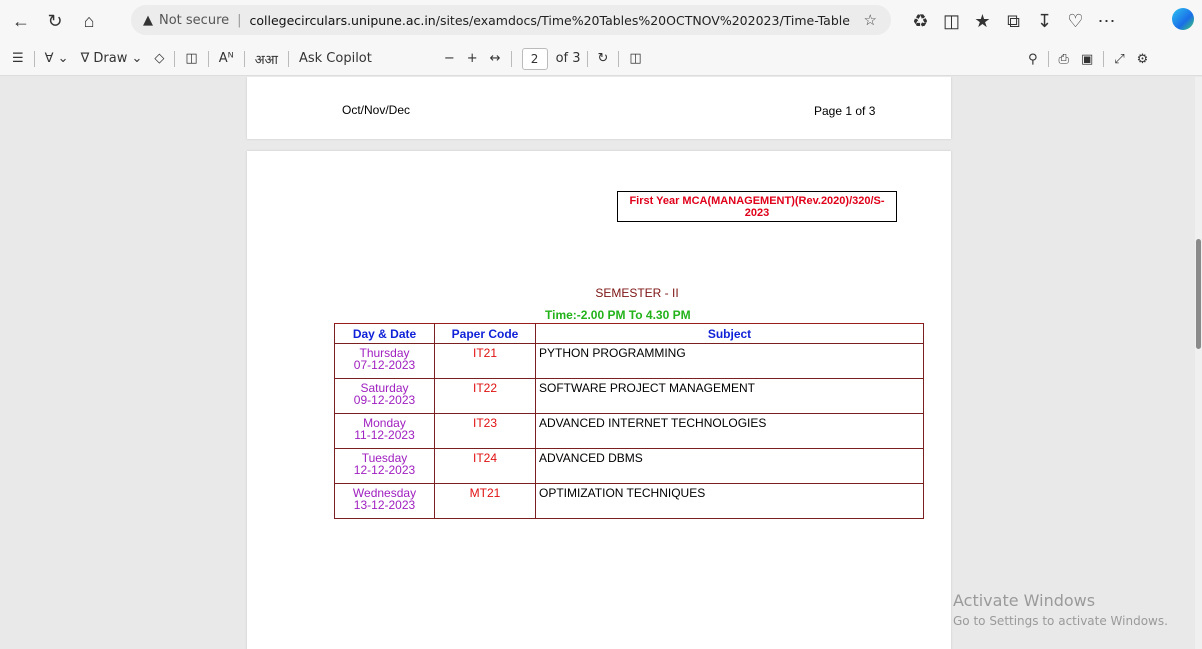 Image resolution: width=1202 pixels, height=649 pixels. What do you see at coordinates (485, 431) in the screenshot?
I see `paper-code: IT23` at bounding box center [485, 431].